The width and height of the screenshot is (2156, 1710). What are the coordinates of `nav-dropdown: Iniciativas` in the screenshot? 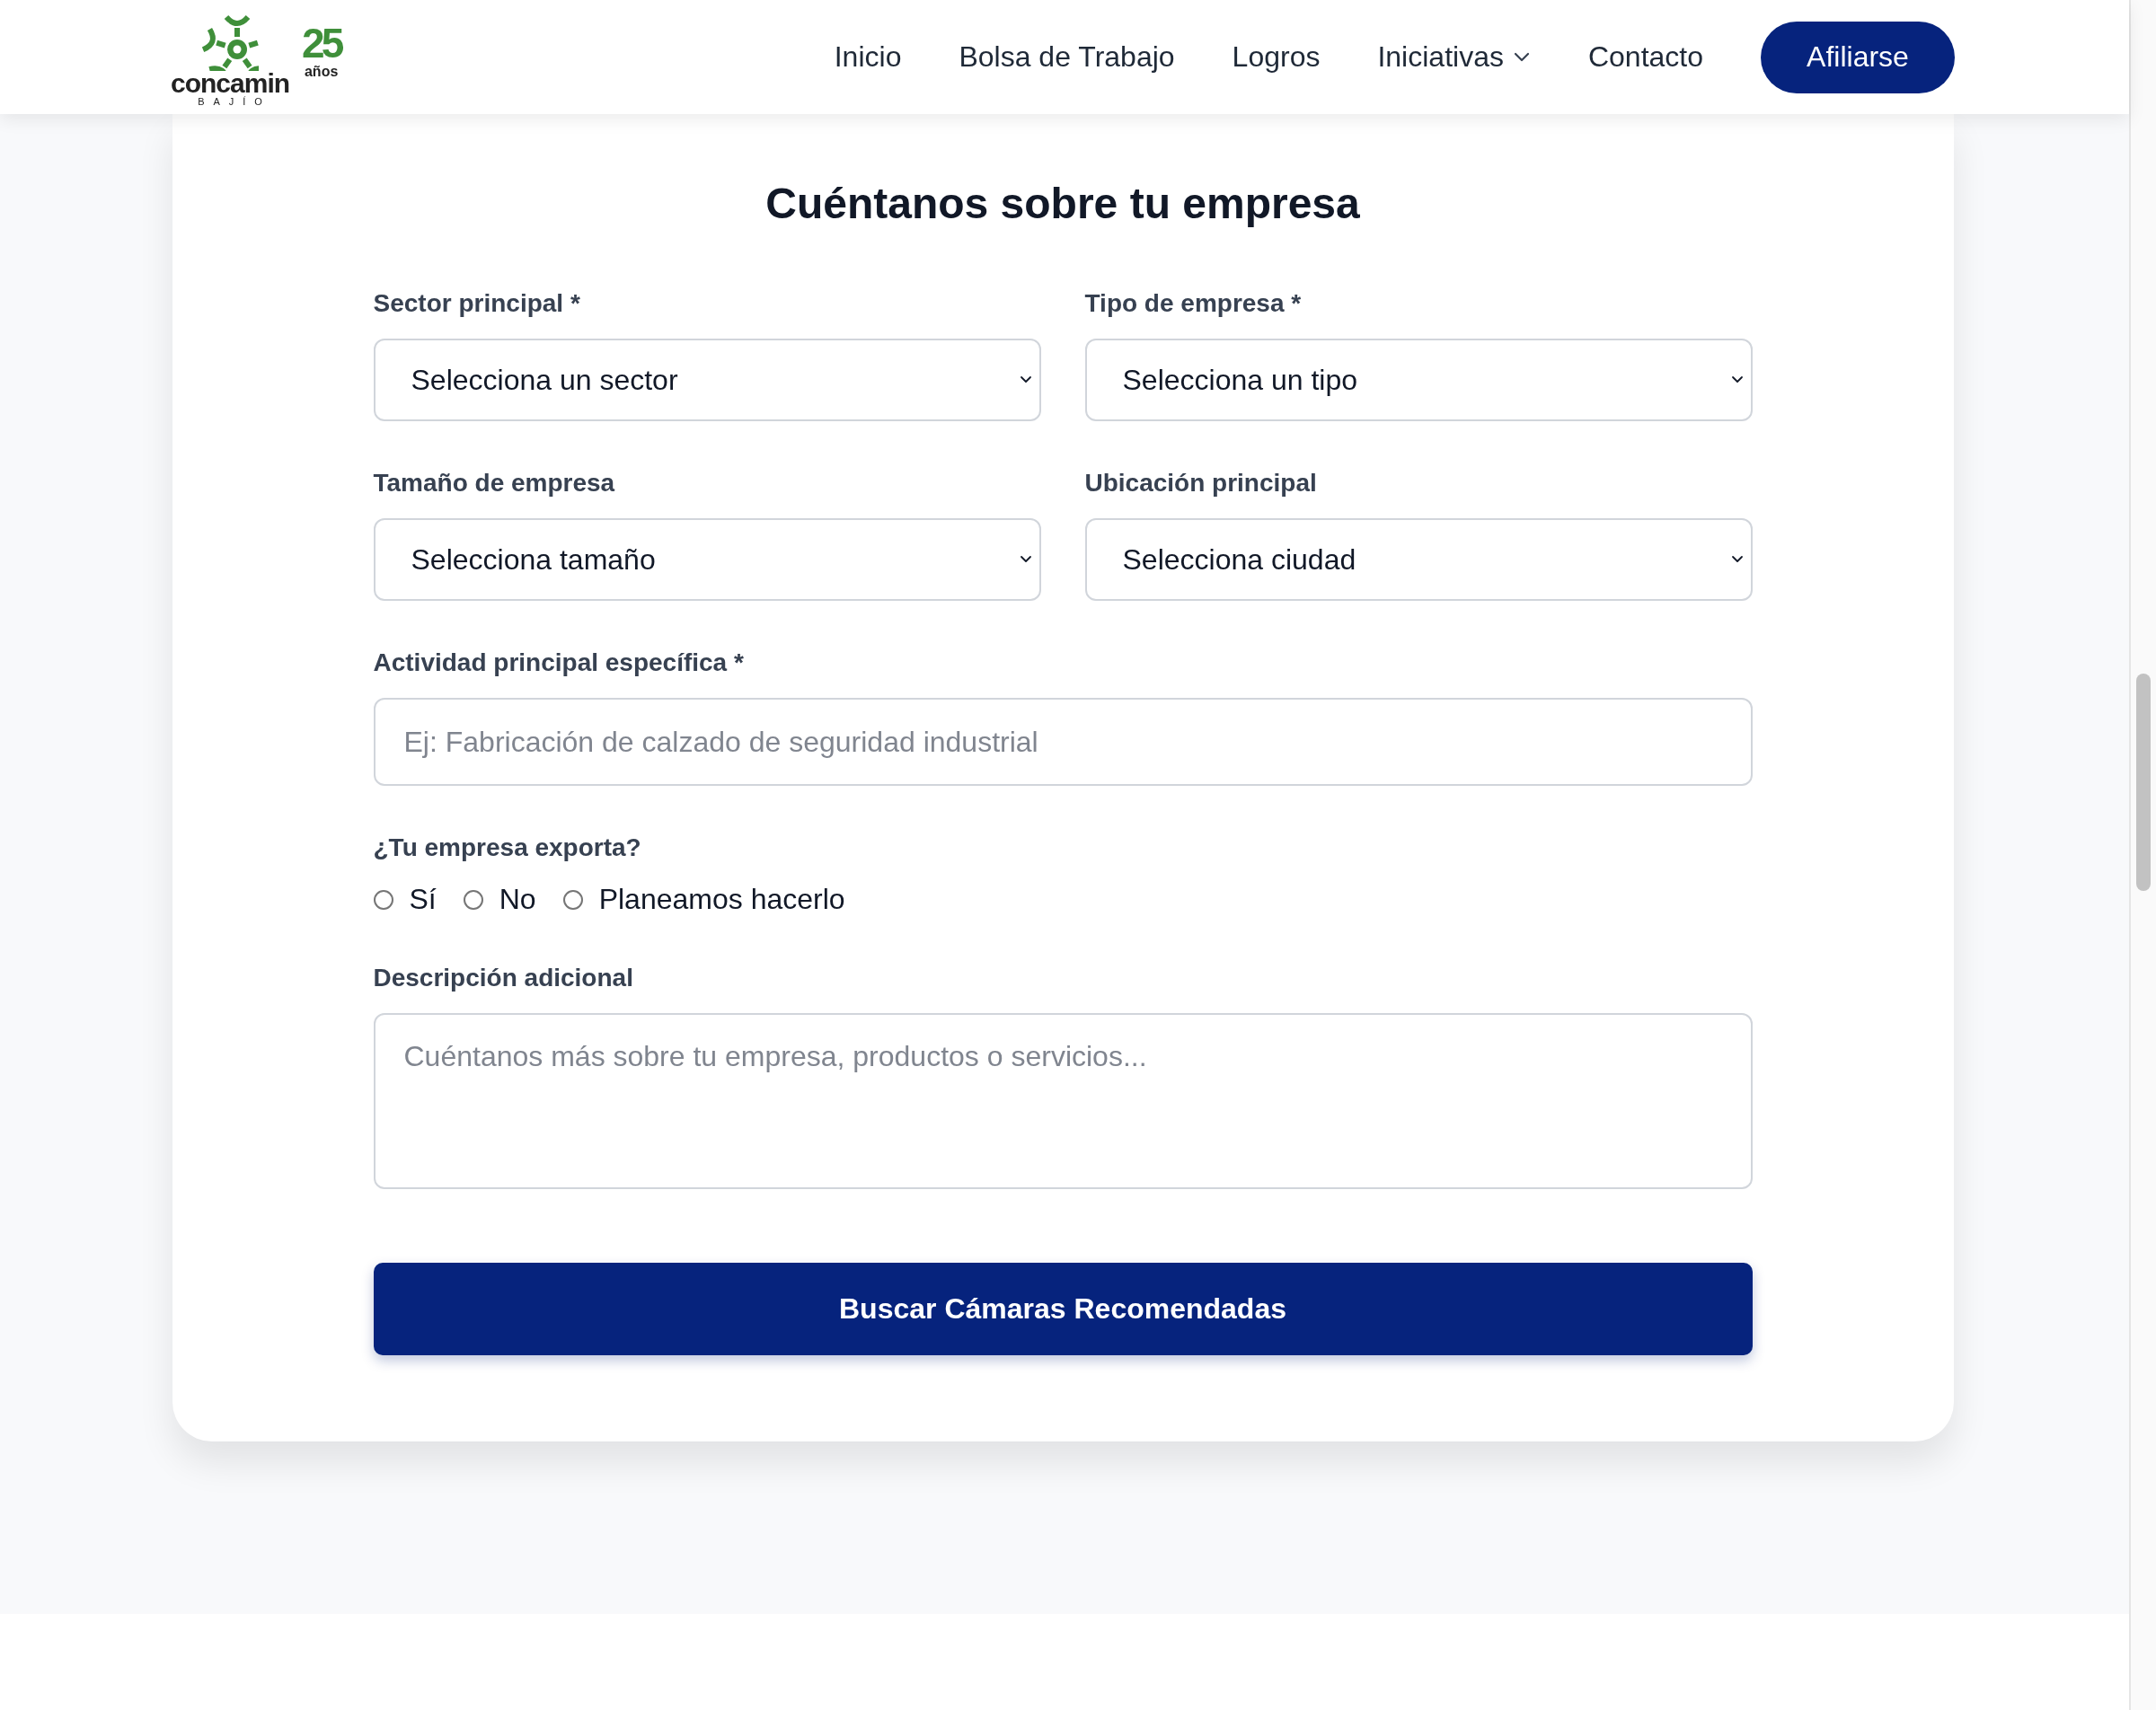 It's located at (1454, 57).